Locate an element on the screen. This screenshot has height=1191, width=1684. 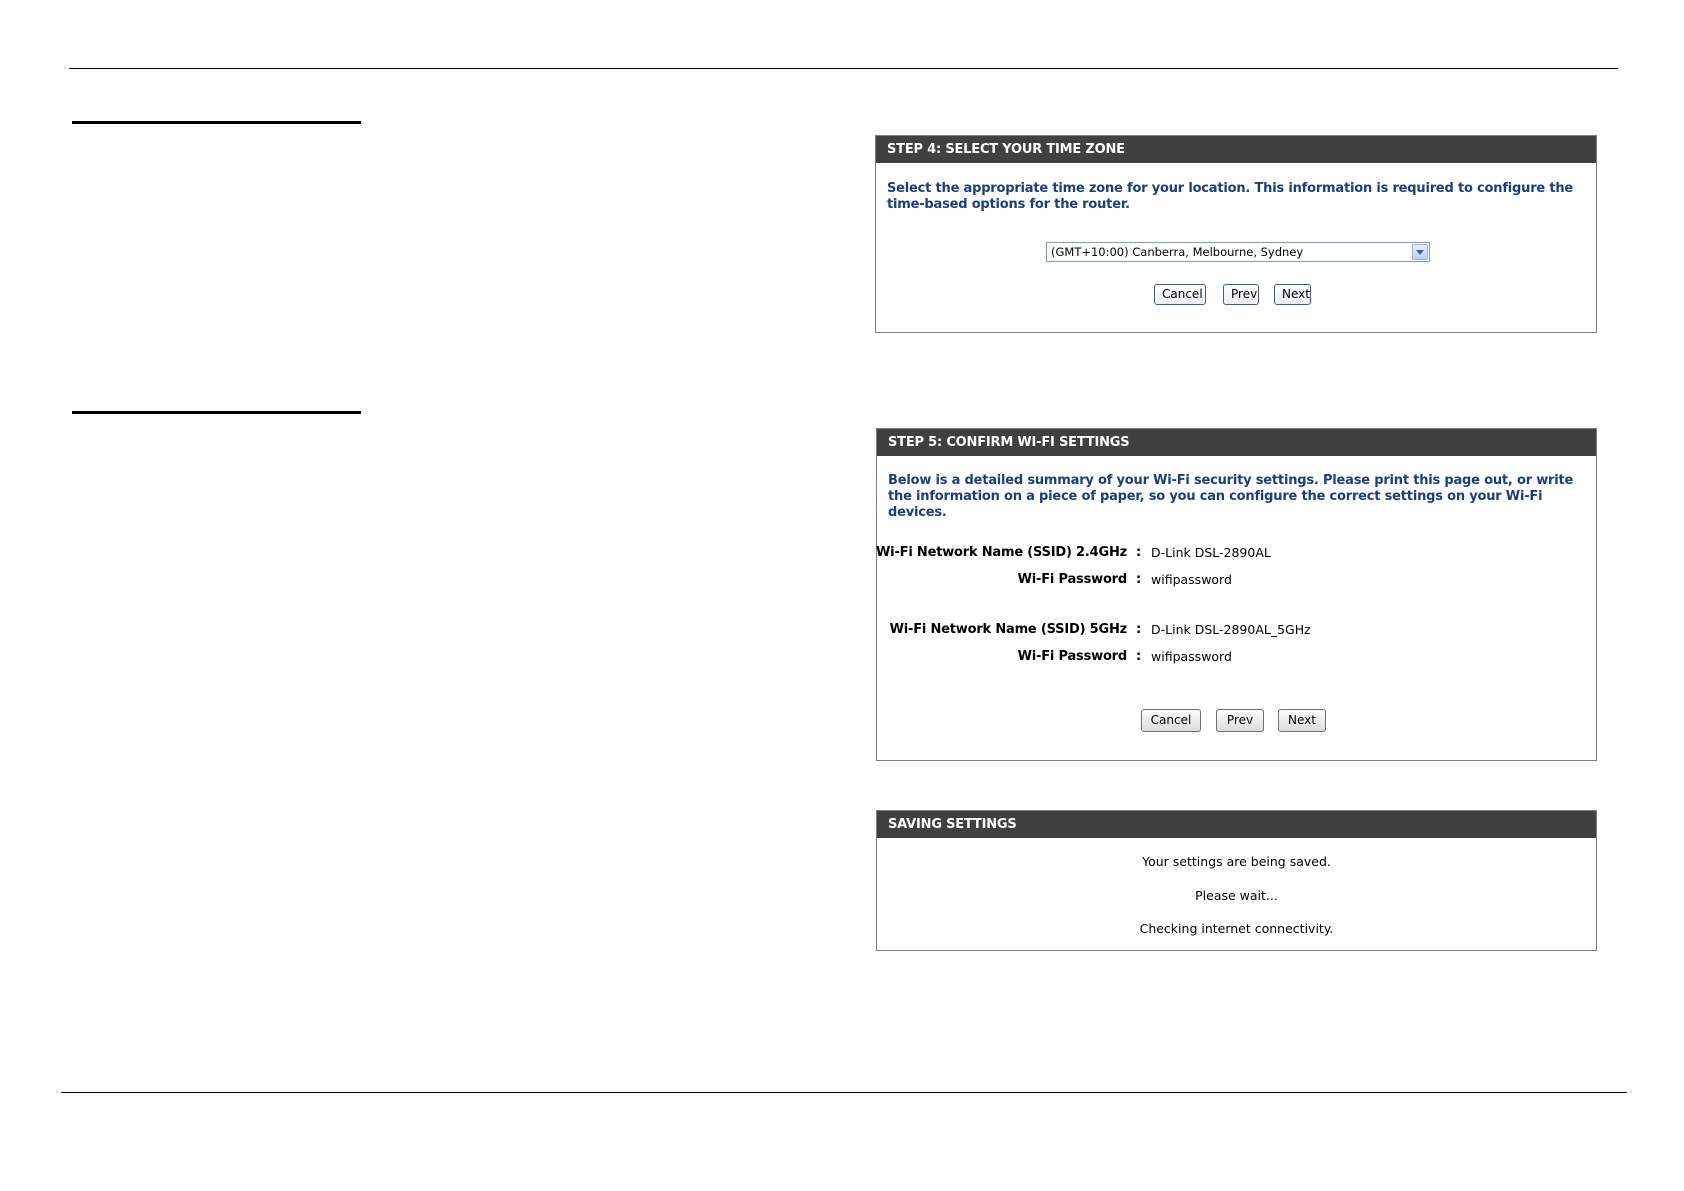
ssid-5ghz-label: Wi-Fi Network Name (SSID) 5GHz is located at coordinates (1008, 629).